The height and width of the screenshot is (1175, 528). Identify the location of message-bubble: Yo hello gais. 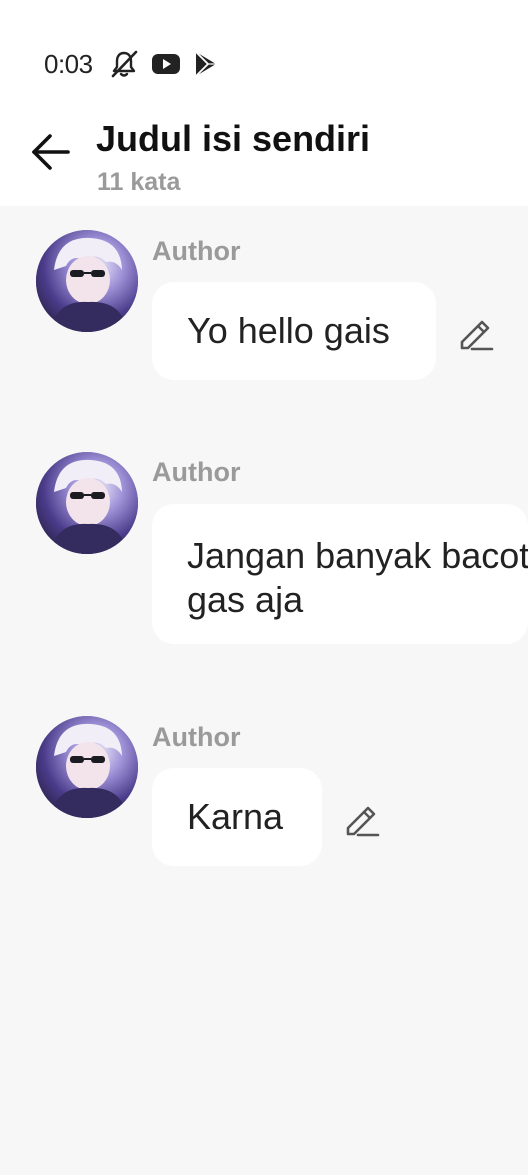
(294, 331).